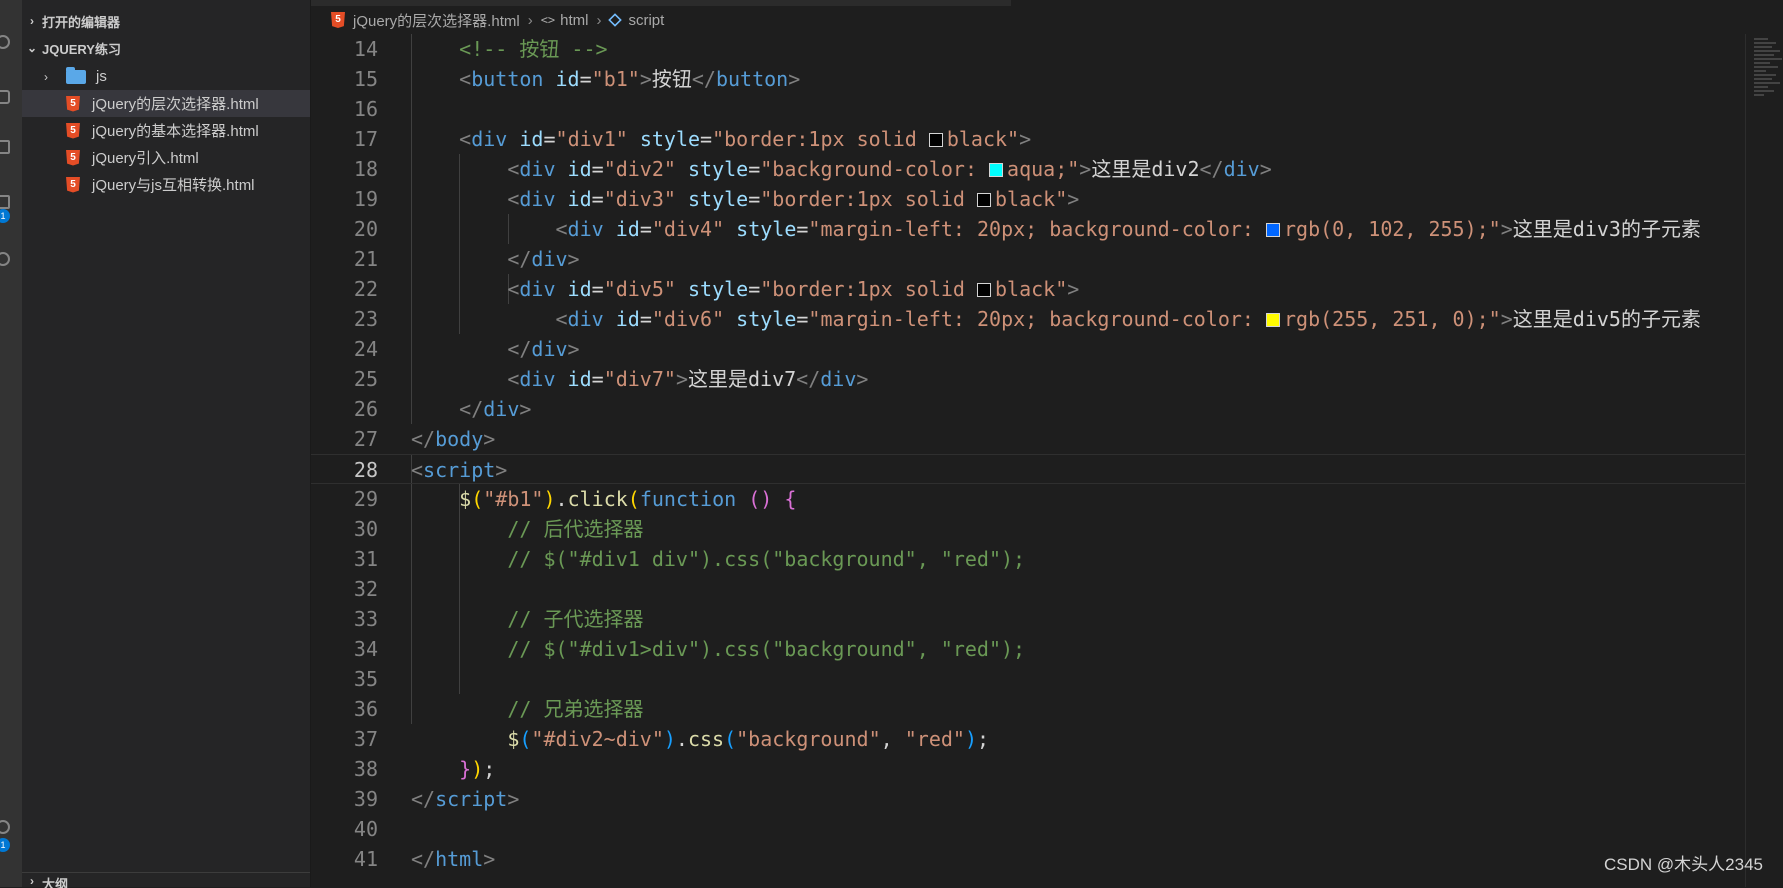  Describe the element at coordinates (145, 158) in the screenshot. I see `tree-item-label: jQuery引入.html` at that location.